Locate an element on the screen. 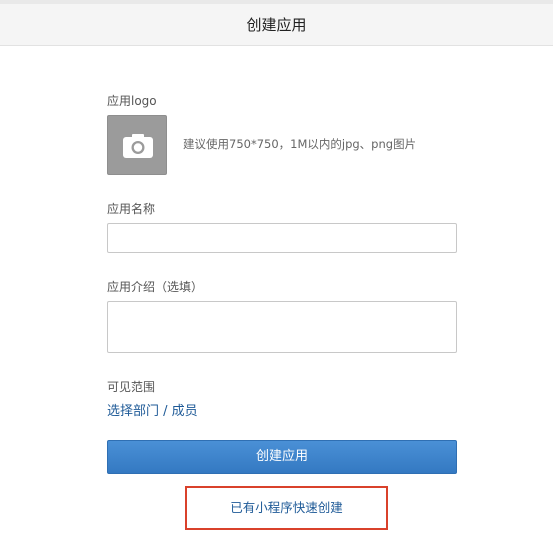  logo-upload-button is located at coordinates (137, 145).